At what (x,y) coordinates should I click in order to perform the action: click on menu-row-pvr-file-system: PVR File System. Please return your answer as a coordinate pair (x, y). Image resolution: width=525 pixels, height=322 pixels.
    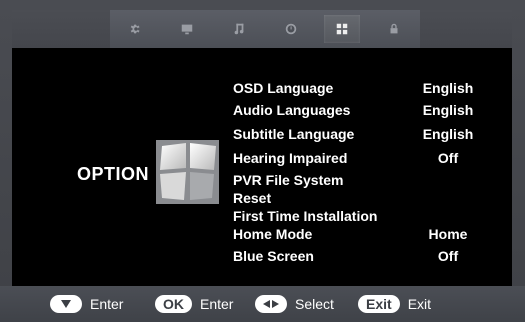
    Looking at the image, I should click on (363, 178).